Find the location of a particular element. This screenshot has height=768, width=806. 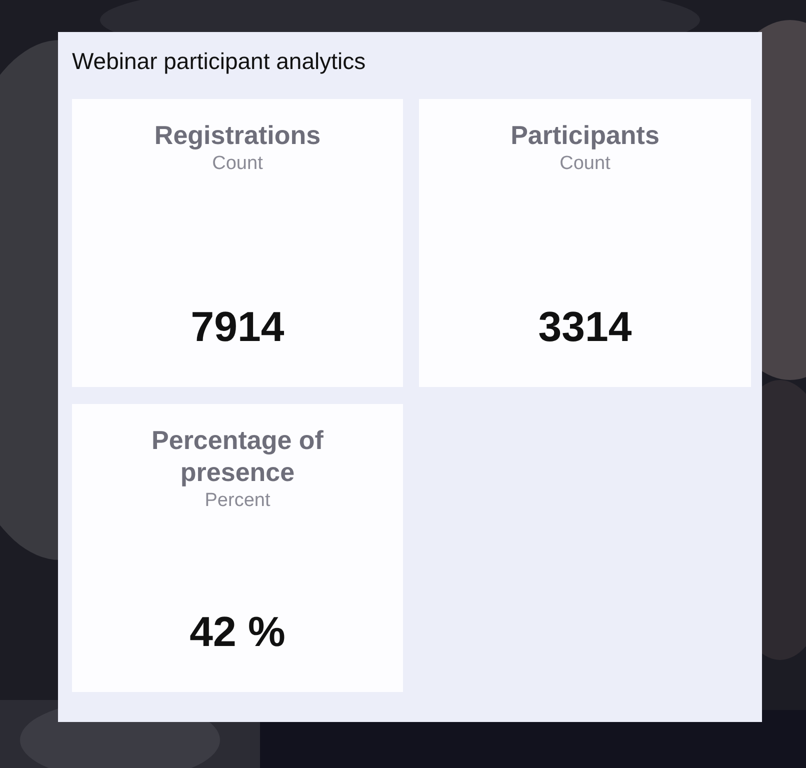

panel-title: Webinar participant analytics is located at coordinates (219, 61).